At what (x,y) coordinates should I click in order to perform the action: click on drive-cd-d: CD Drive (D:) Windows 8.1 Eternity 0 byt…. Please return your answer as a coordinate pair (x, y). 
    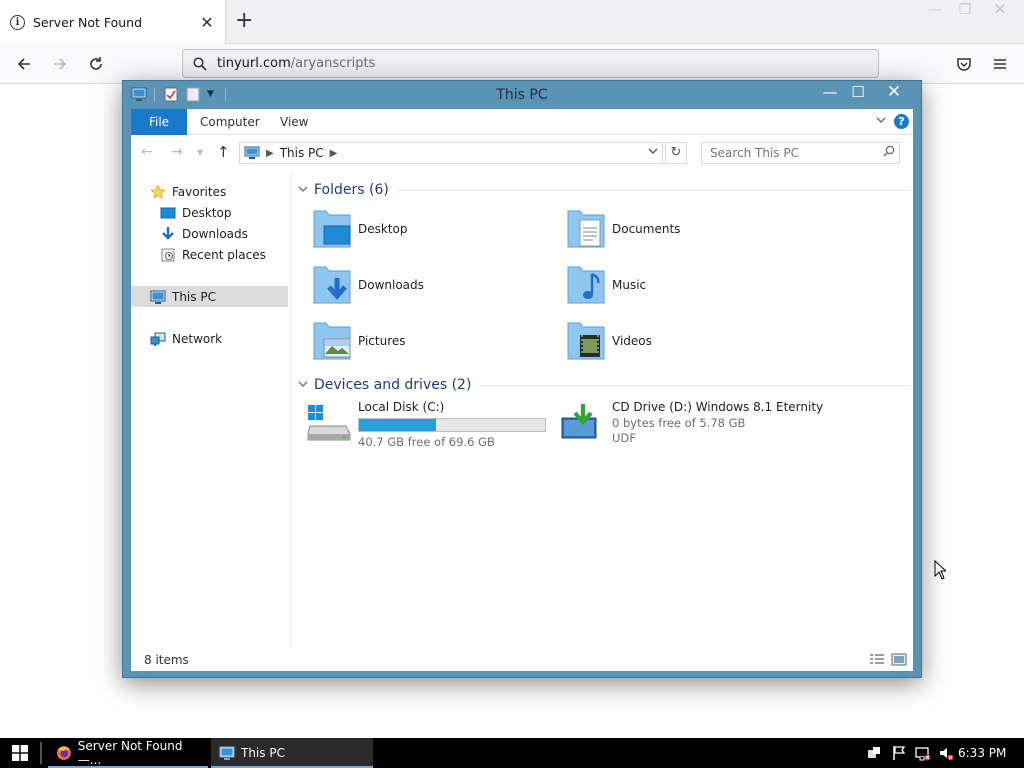
    Looking at the image, I should click on (691, 425).